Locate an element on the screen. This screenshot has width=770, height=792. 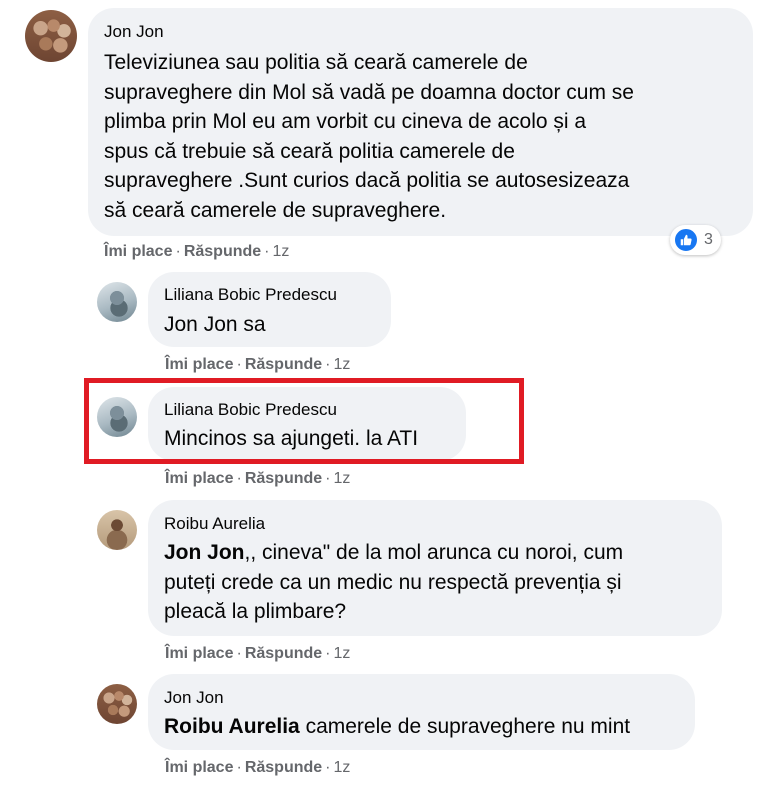
reaction-count-value: 3 is located at coordinates (708, 239).